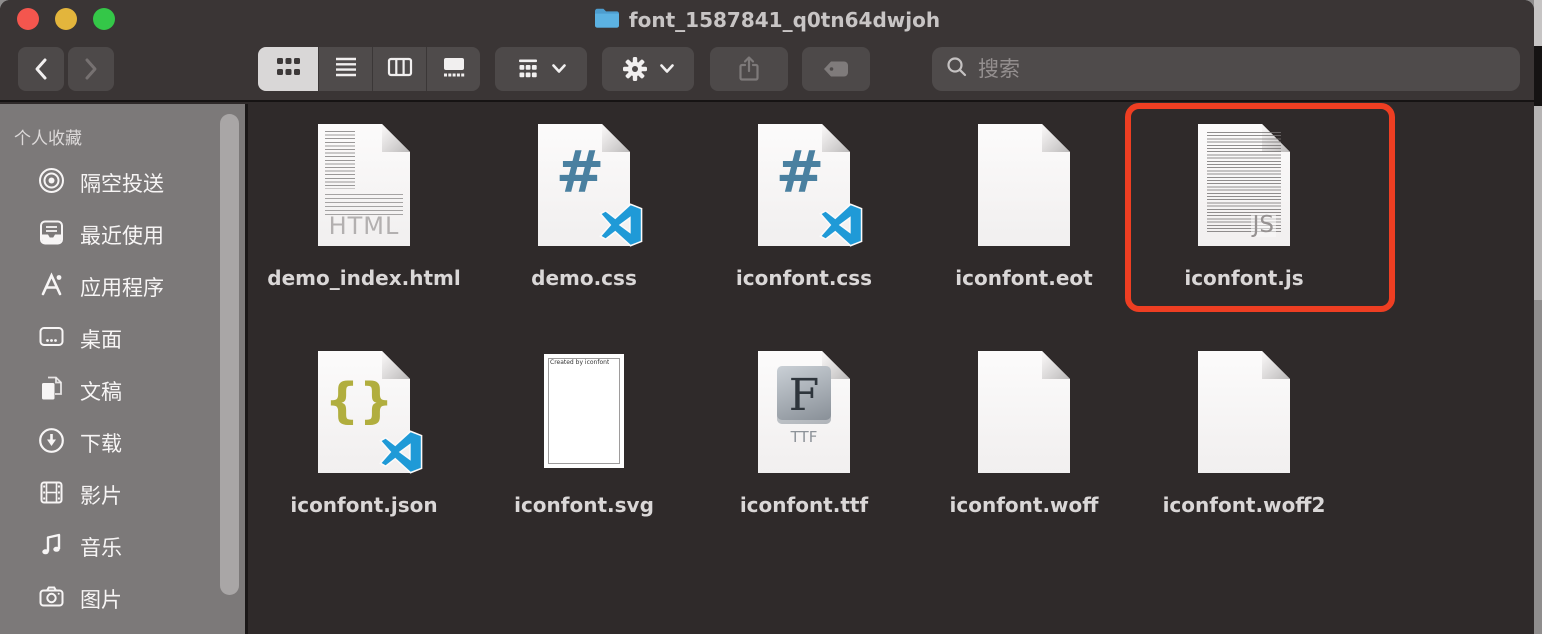  I want to click on sidebar-scrollbar-thumb, so click(229, 354).